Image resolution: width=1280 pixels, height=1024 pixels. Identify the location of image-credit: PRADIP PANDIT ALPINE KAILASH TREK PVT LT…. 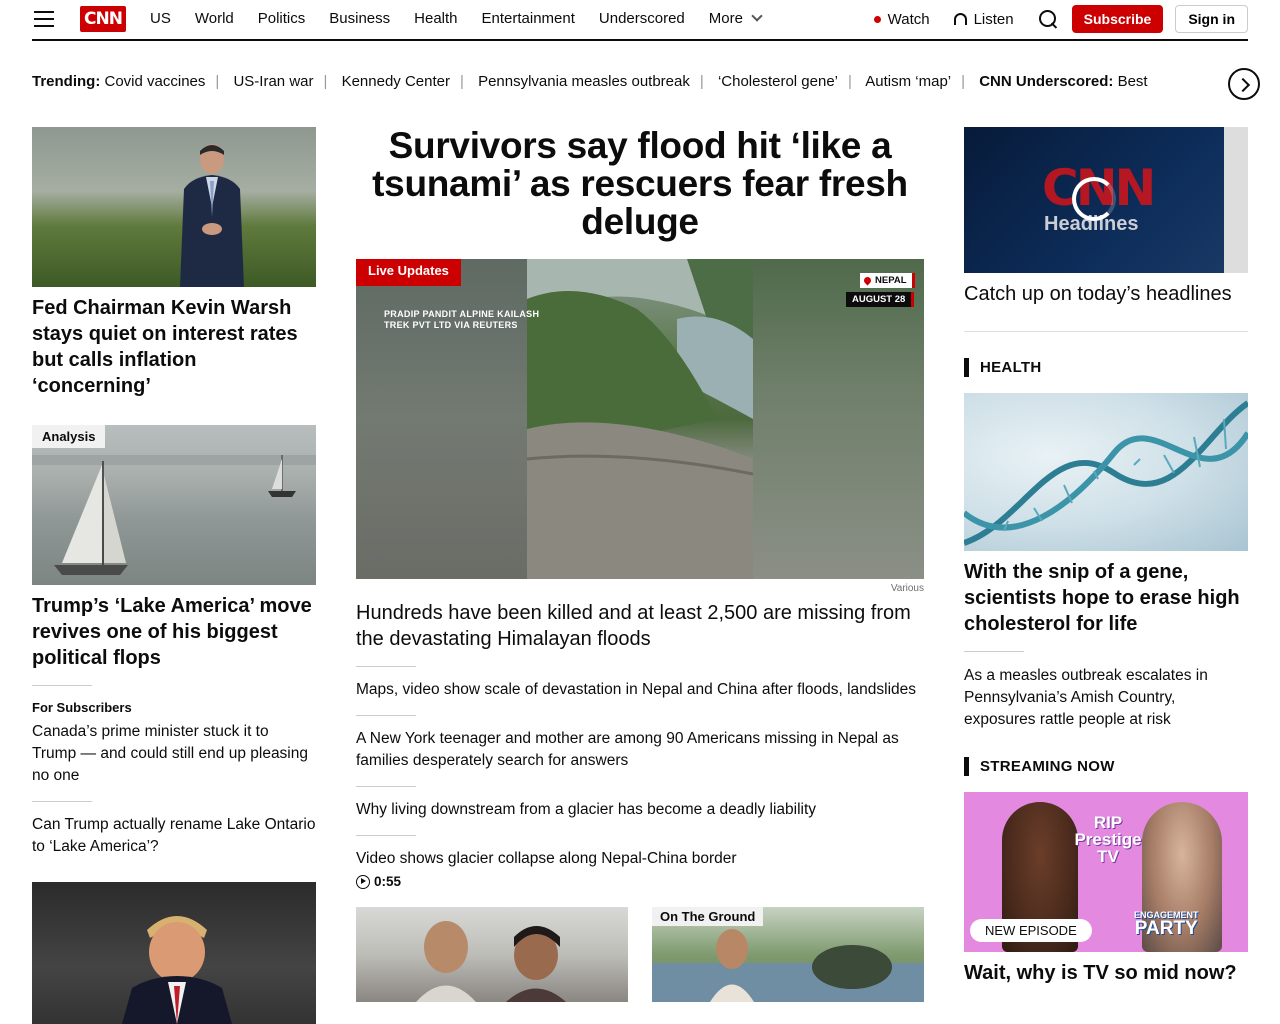
(462, 319).